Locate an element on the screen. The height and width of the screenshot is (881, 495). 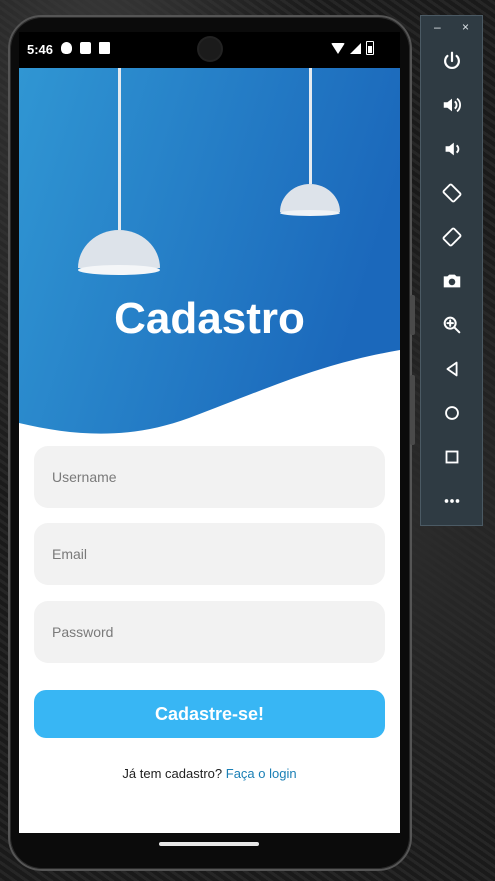
back-icon is located at coordinates (451, 369).